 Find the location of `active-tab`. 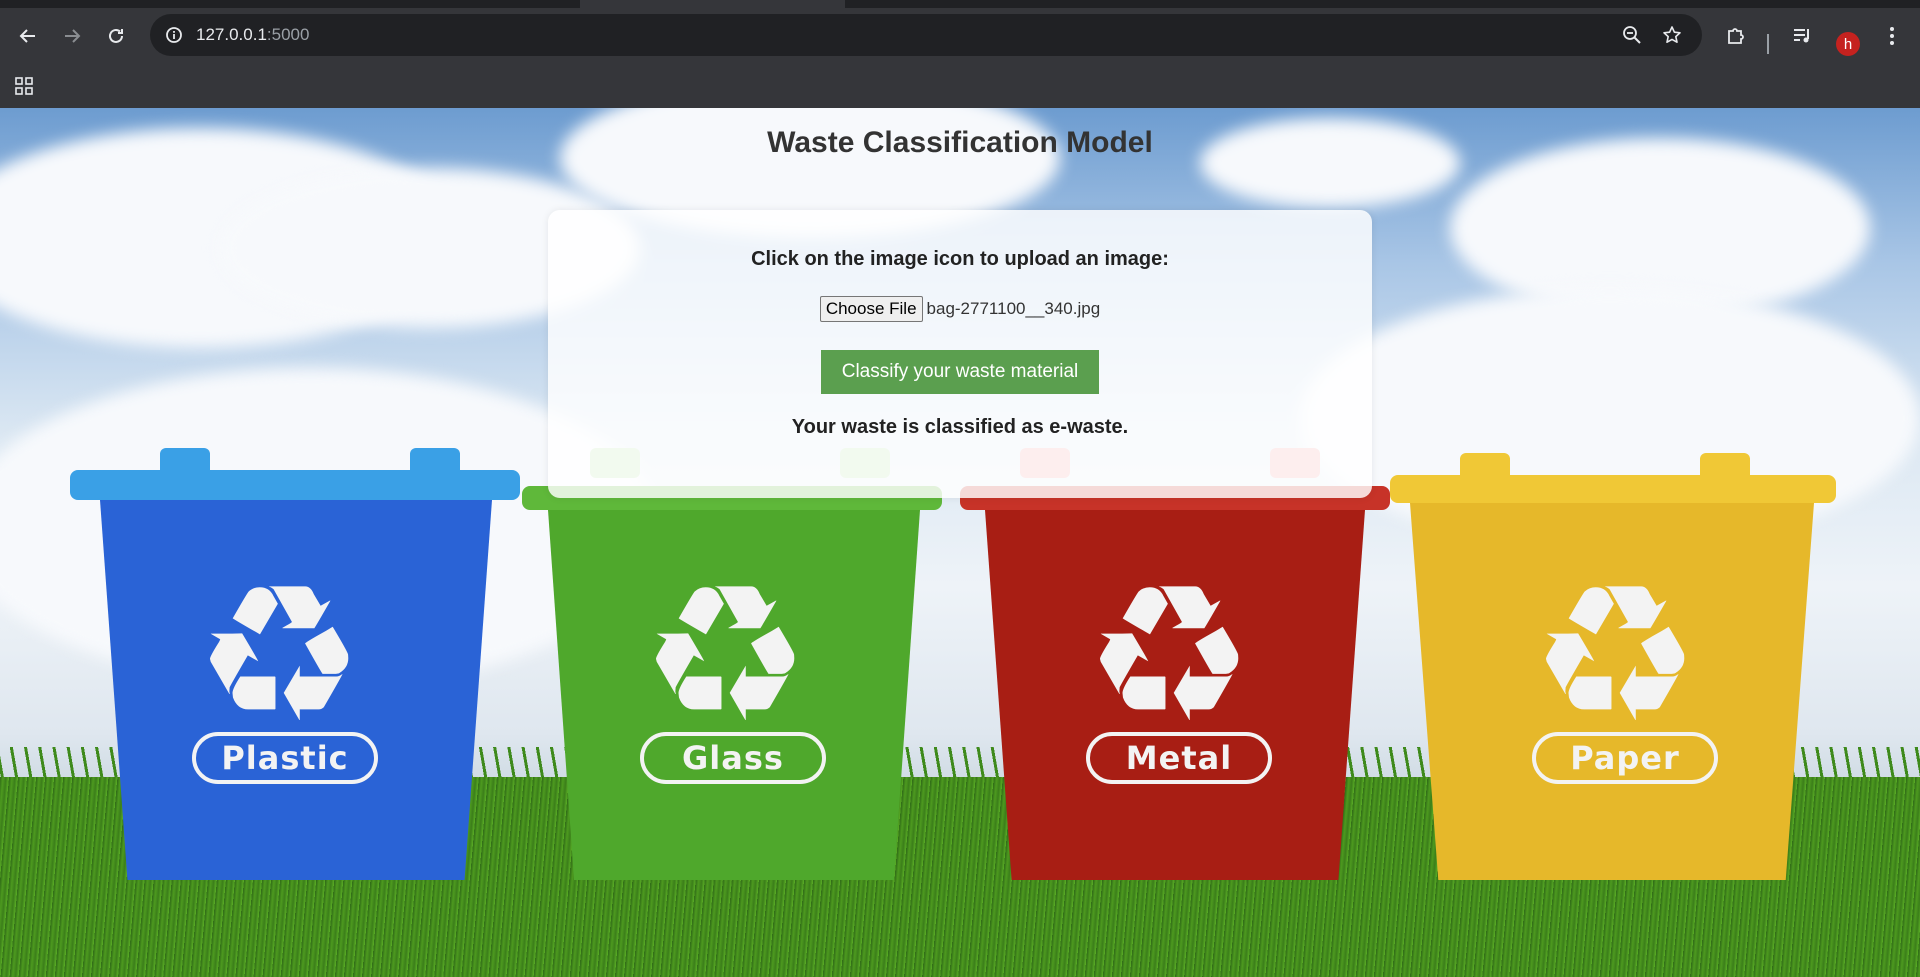

active-tab is located at coordinates (712, 4).